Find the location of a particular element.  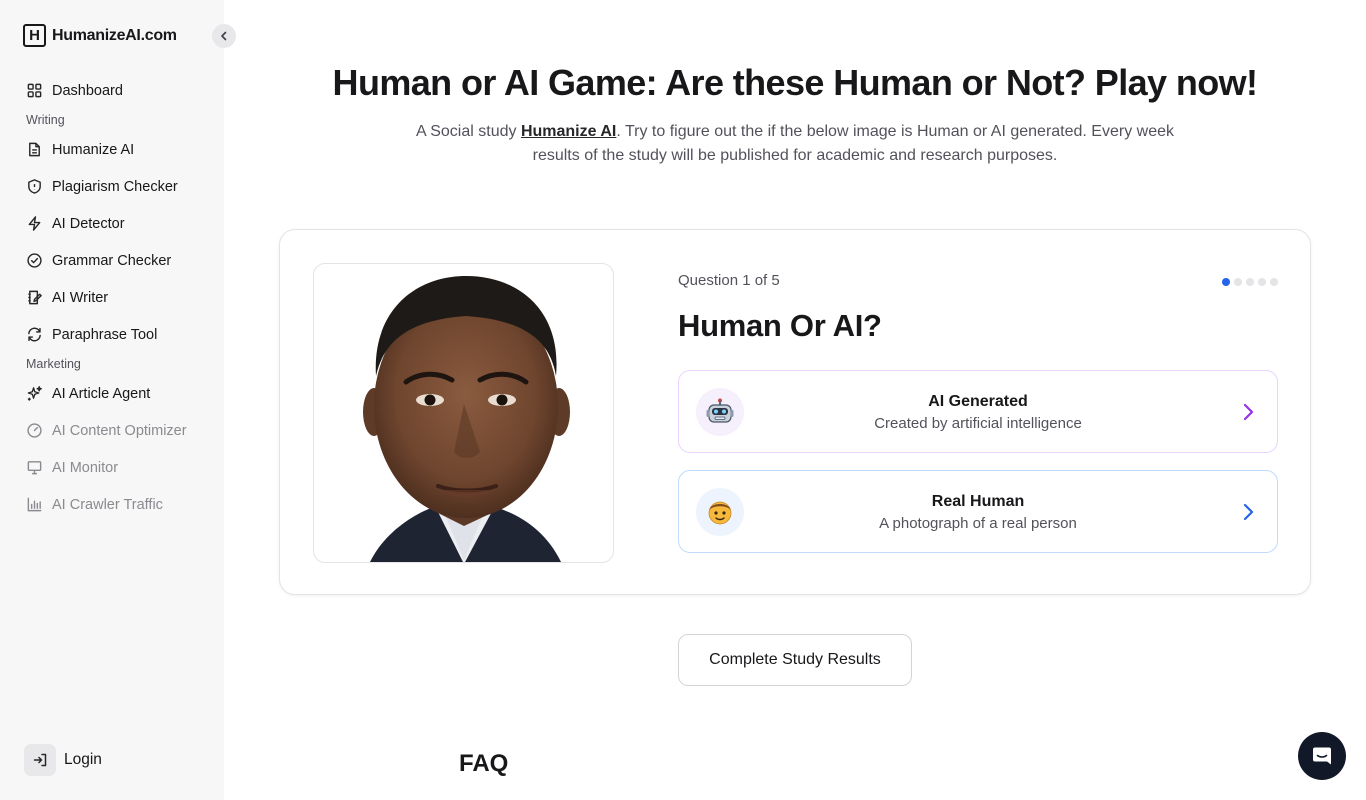

humanize-ai-link: Humanize AI is located at coordinates (568, 131).